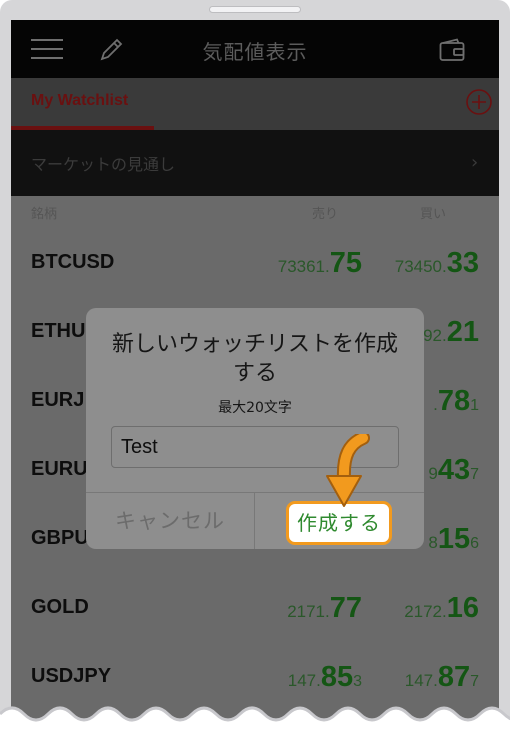 This screenshot has height=741, width=510. What do you see at coordinates (71, 676) in the screenshot?
I see `row-symbol: USDJPY` at bounding box center [71, 676].